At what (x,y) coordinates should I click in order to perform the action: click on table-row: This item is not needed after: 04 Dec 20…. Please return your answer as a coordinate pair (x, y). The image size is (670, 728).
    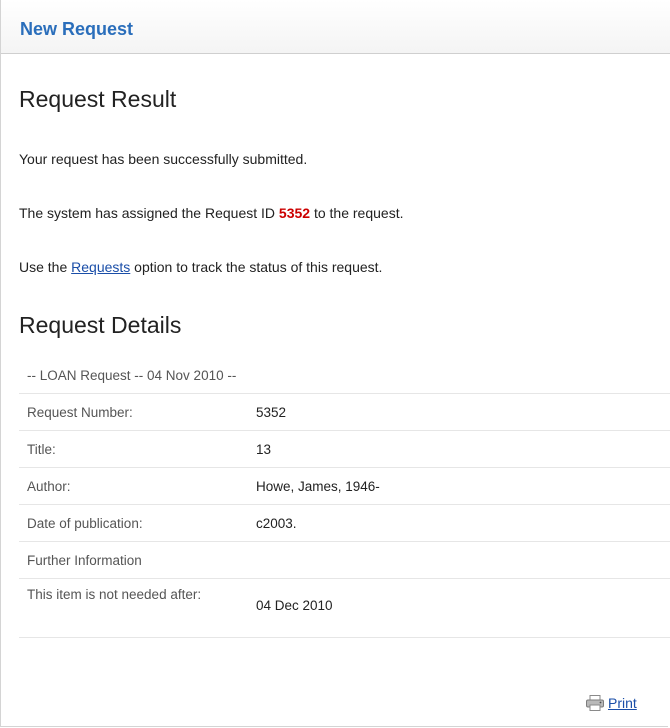
    Looking at the image, I should click on (344, 608).